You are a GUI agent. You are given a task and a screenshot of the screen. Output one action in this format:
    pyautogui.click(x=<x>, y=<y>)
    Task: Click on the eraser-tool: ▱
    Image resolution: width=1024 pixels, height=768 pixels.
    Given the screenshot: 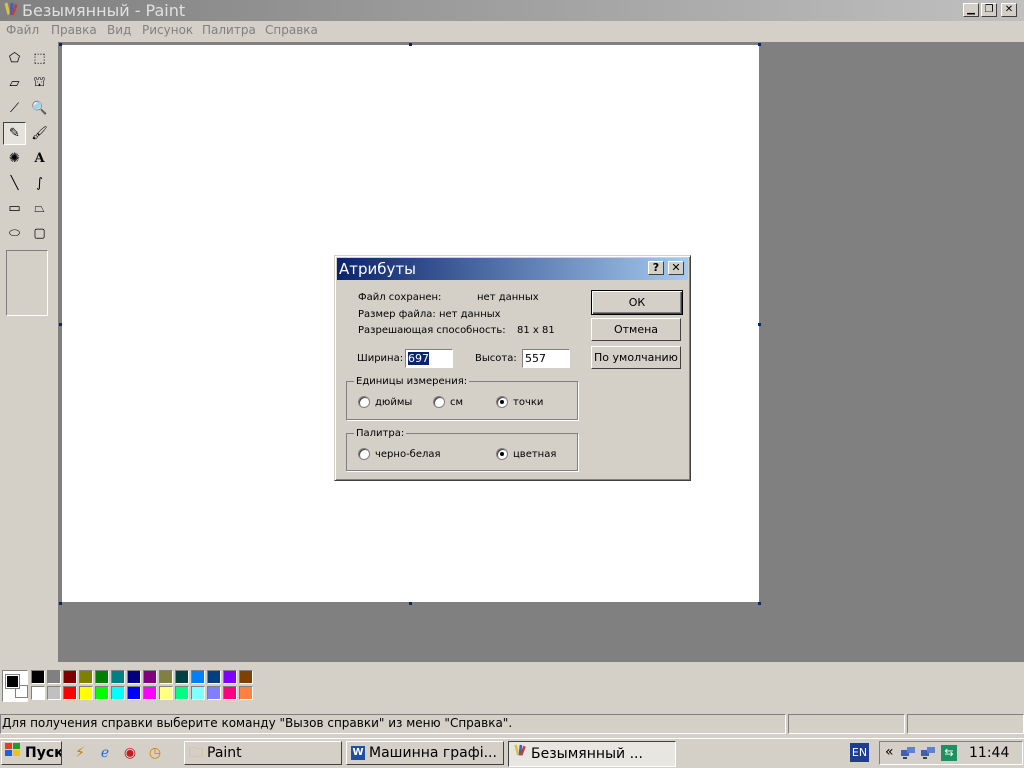 What is the action you would take?
    pyautogui.click(x=14, y=83)
    